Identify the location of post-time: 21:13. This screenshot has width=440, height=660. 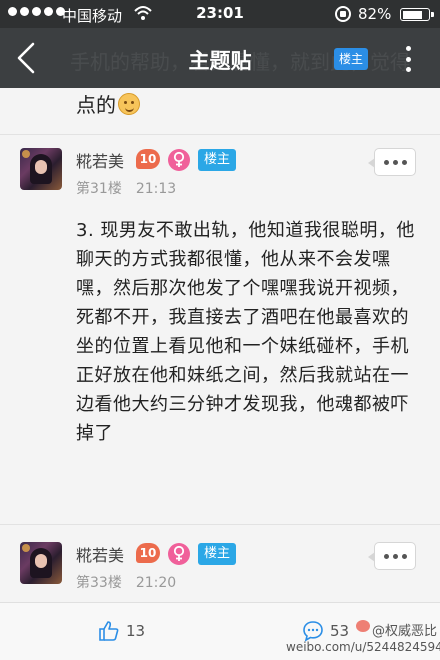
(156, 189).